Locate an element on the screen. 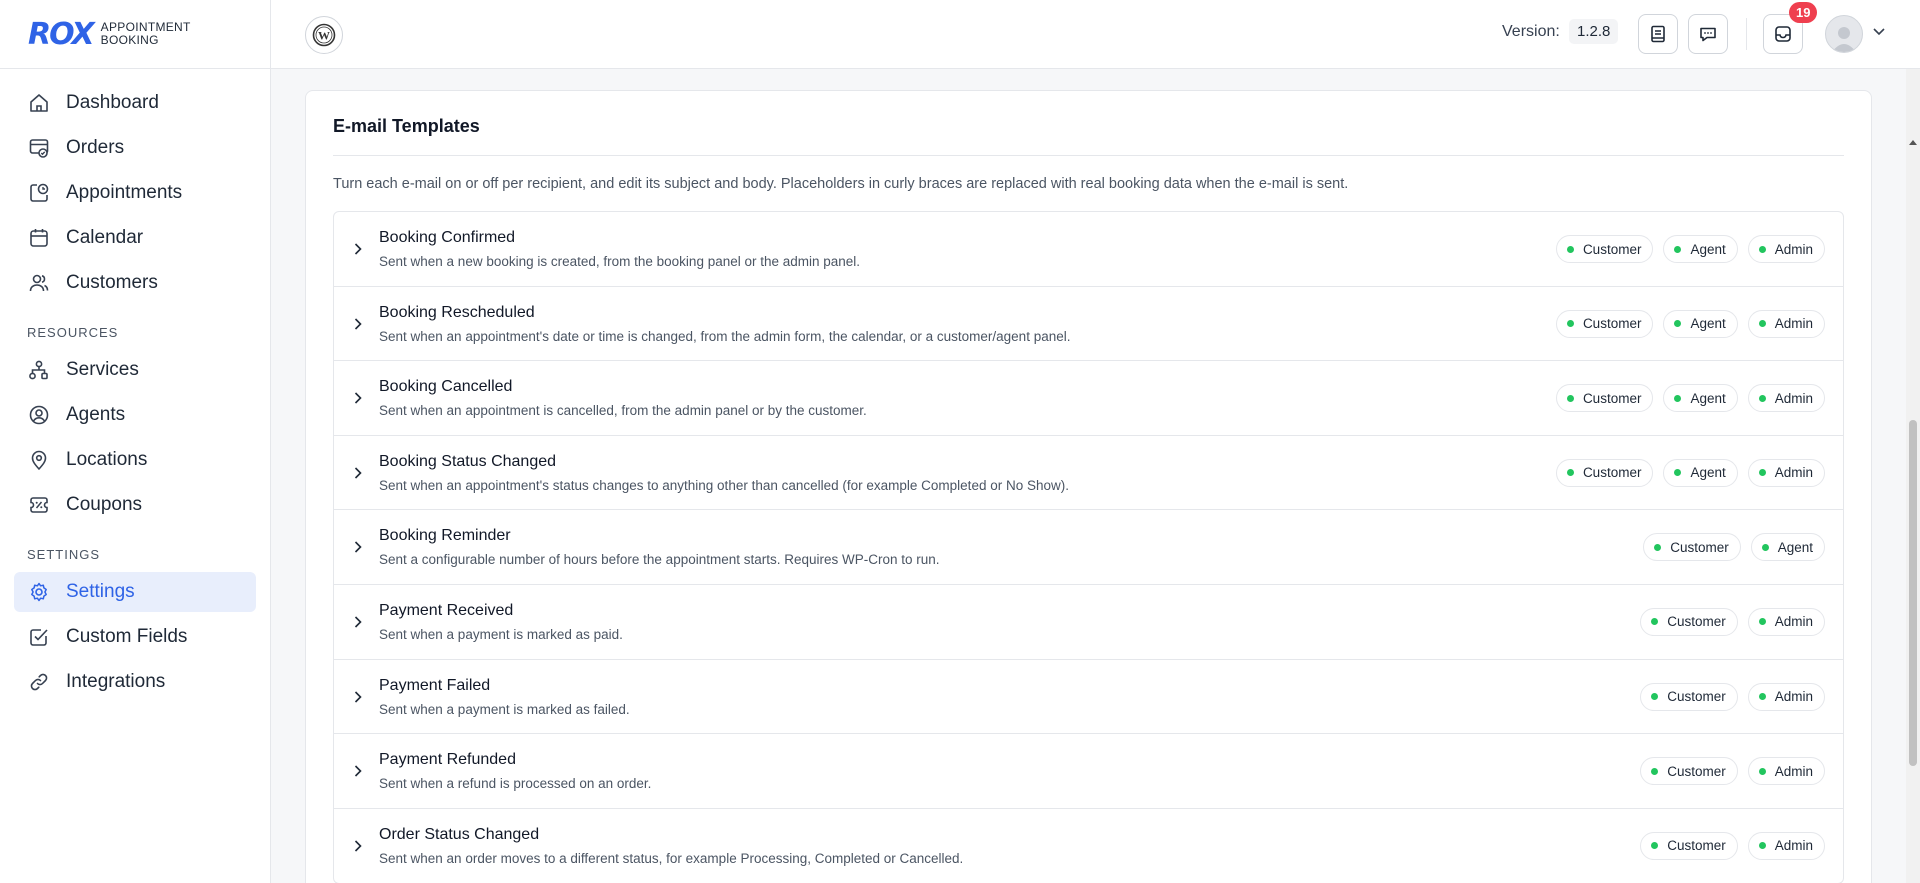 Image resolution: width=1920 pixels, height=883 pixels. sidebar-item-appointments: Appointments is located at coordinates (135, 193).